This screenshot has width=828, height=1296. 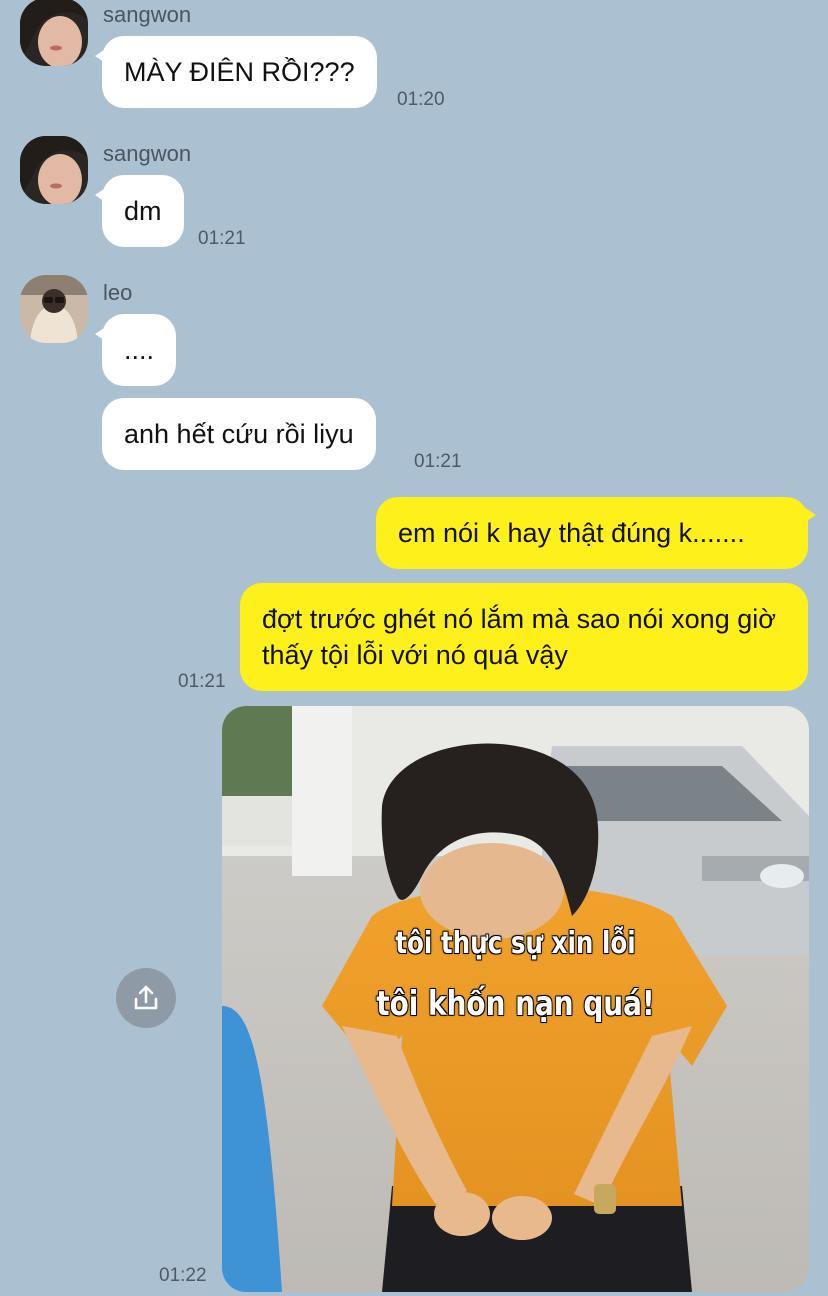 What do you see at coordinates (515, 1004) in the screenshot?
I see `meme-caption-line: tôi khốn nạn quá!` at bounding box center [515, 1004].